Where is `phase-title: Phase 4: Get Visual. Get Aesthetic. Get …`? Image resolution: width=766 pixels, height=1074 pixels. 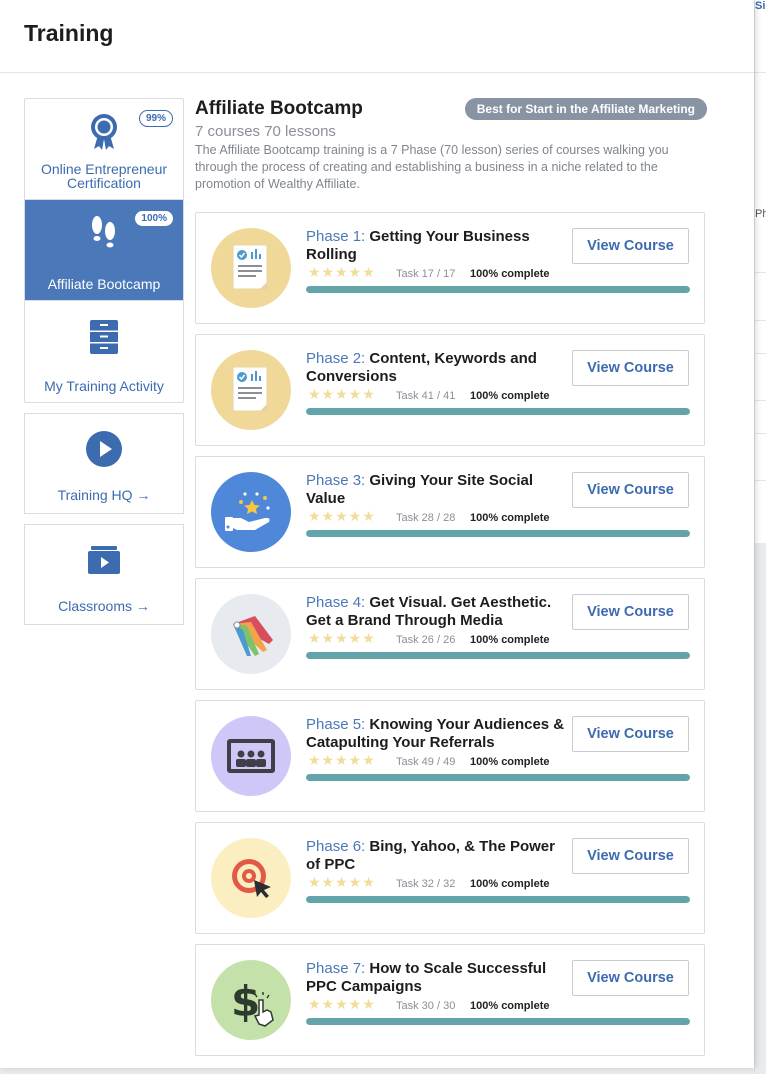 phase-title: Phase 4: Get Visual. Get Aesthetic. Get … is located at coordinates (438, 612).